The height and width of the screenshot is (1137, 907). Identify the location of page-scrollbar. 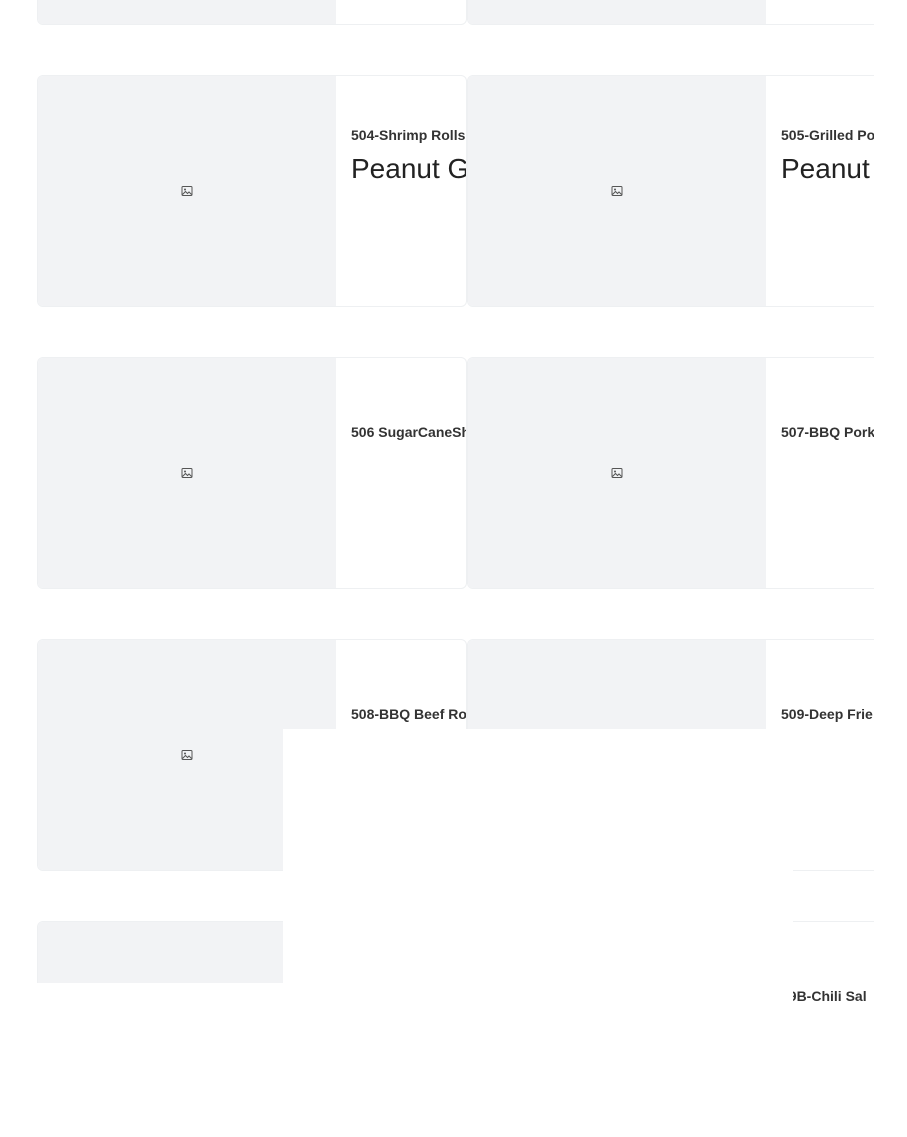
(890, 568).